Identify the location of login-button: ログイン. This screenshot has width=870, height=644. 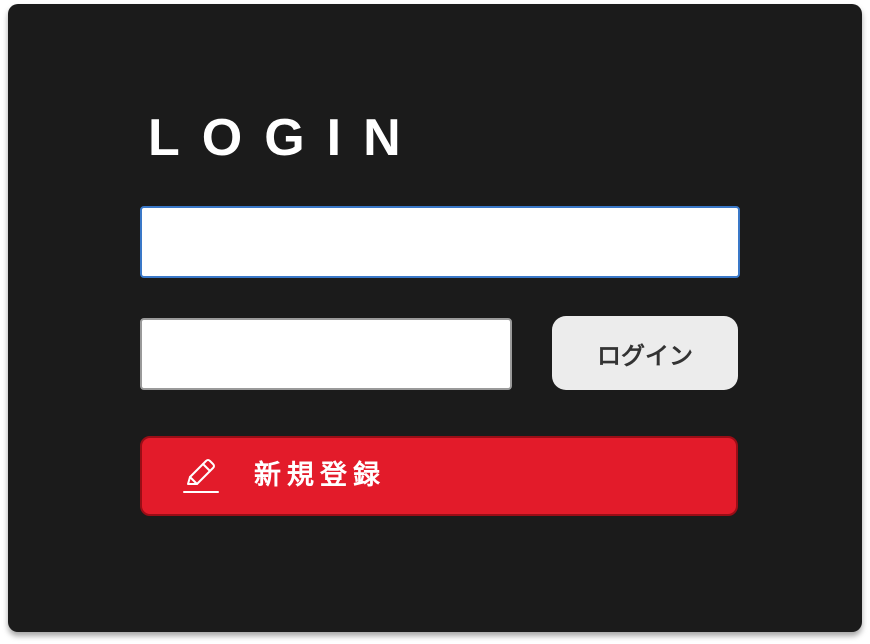
(645, 353).